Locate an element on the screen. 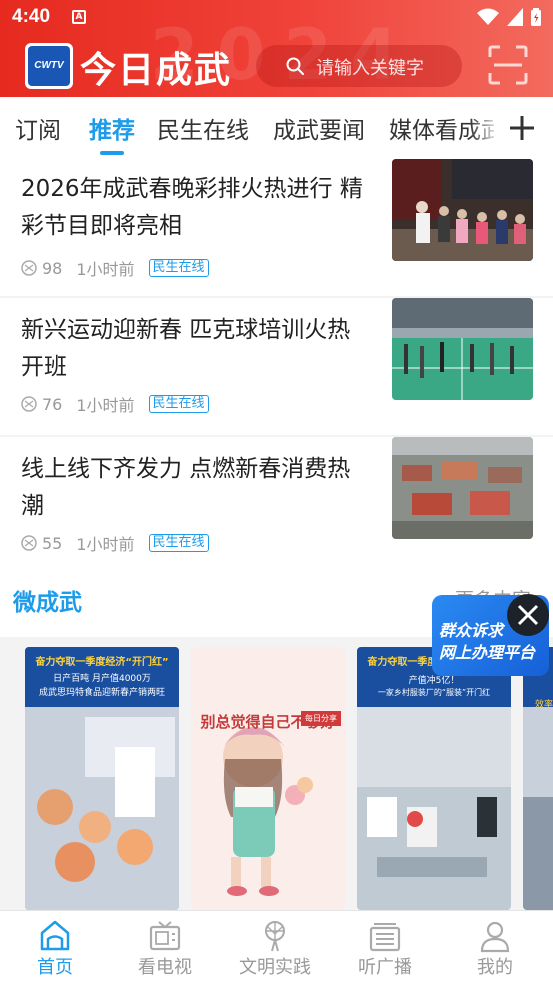 This screenshot has height=984, width=553. nav-radio: 听广播 is located at coordinates (385, 947).